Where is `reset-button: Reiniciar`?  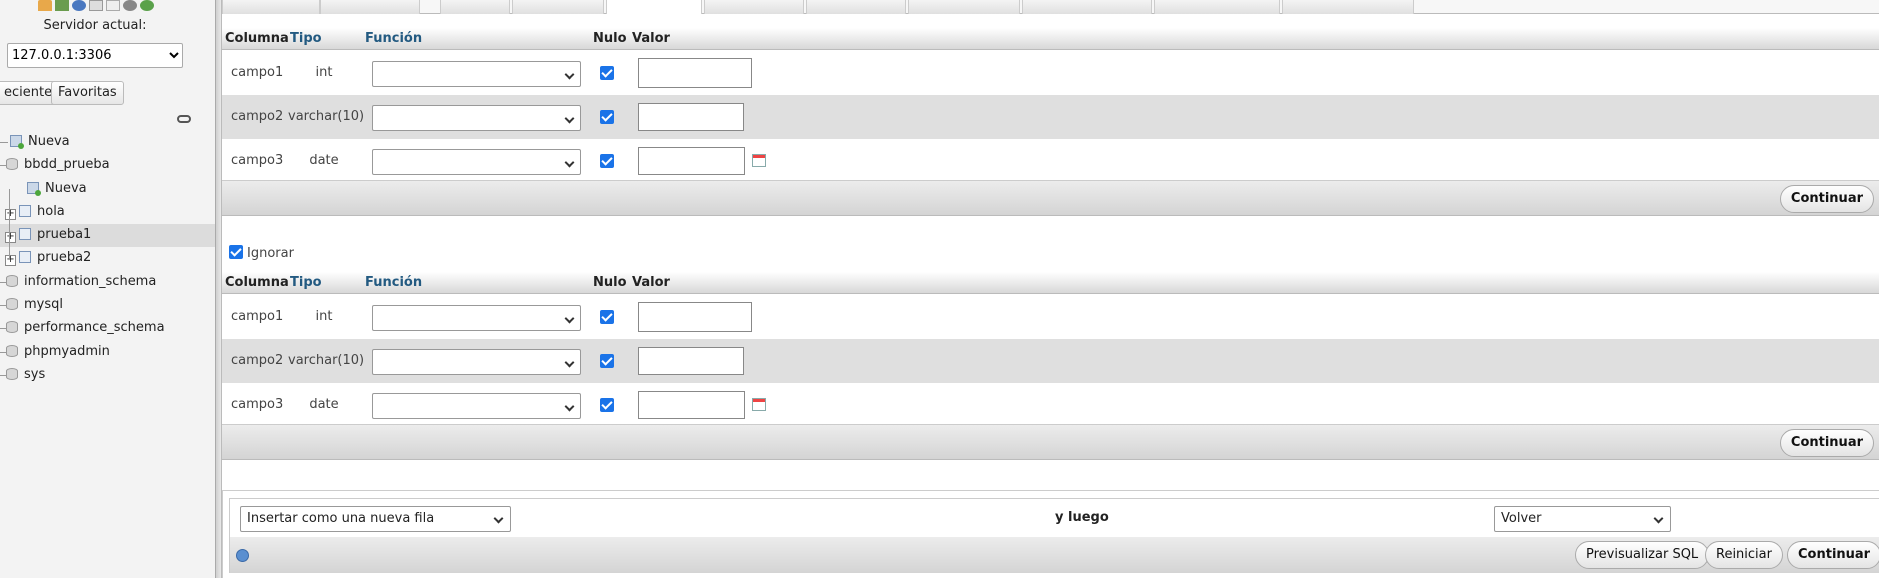 reset-button: Reiniciar is located at coordinates (1744, 555).